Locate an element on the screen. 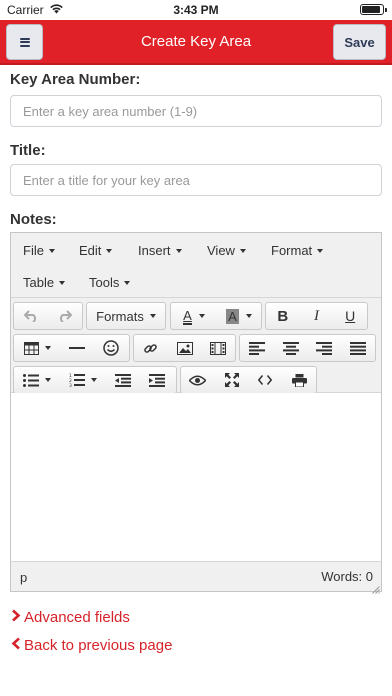 Image resolution: width=392 pixels, height=696 pixels. table-button is located at coordinates (37, 348).